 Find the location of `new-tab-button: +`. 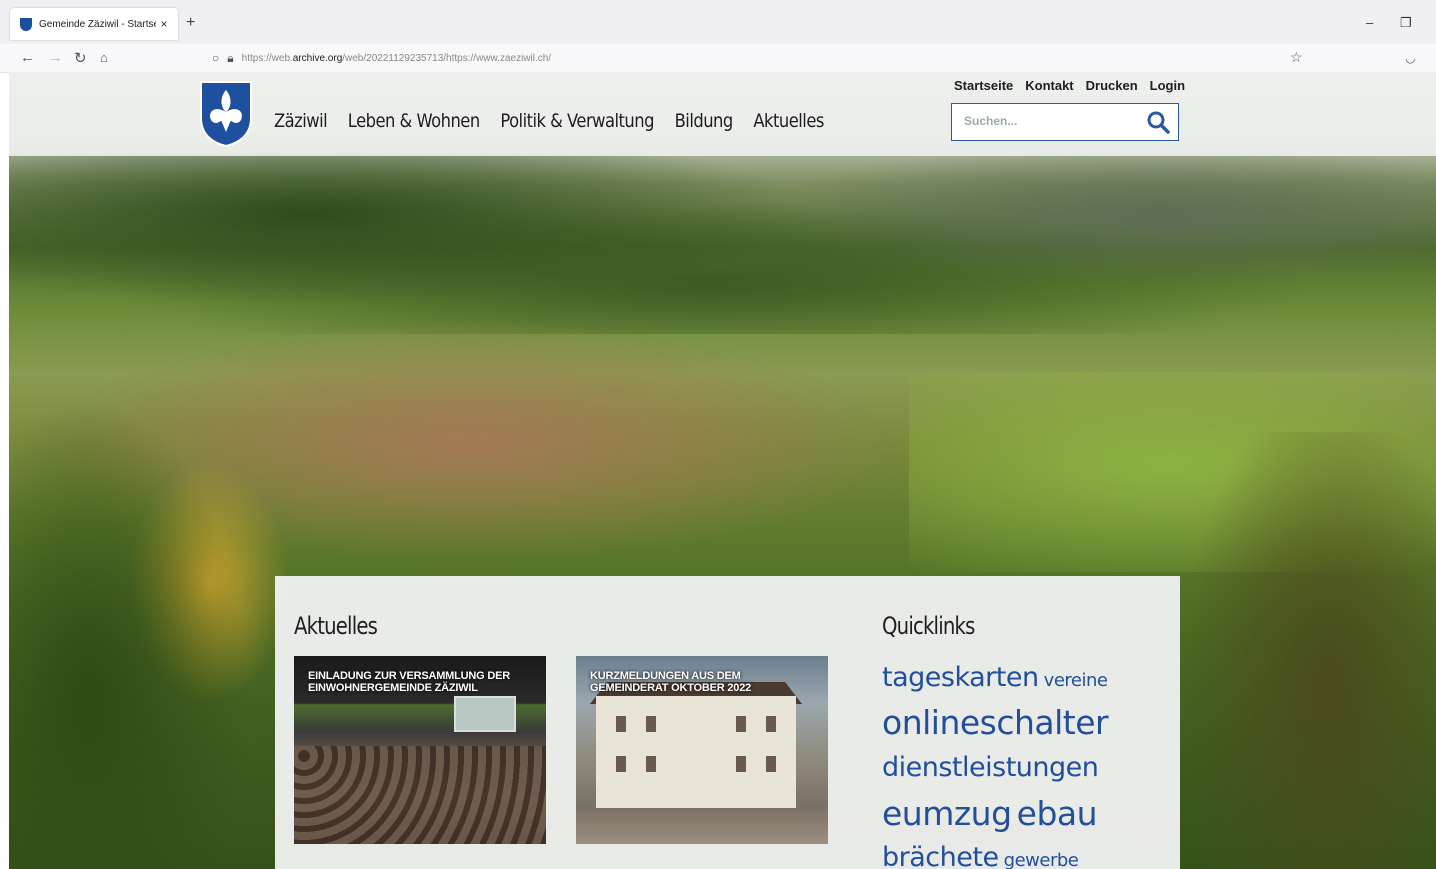

new-tab-button: + is located at coordinates (190, 23).